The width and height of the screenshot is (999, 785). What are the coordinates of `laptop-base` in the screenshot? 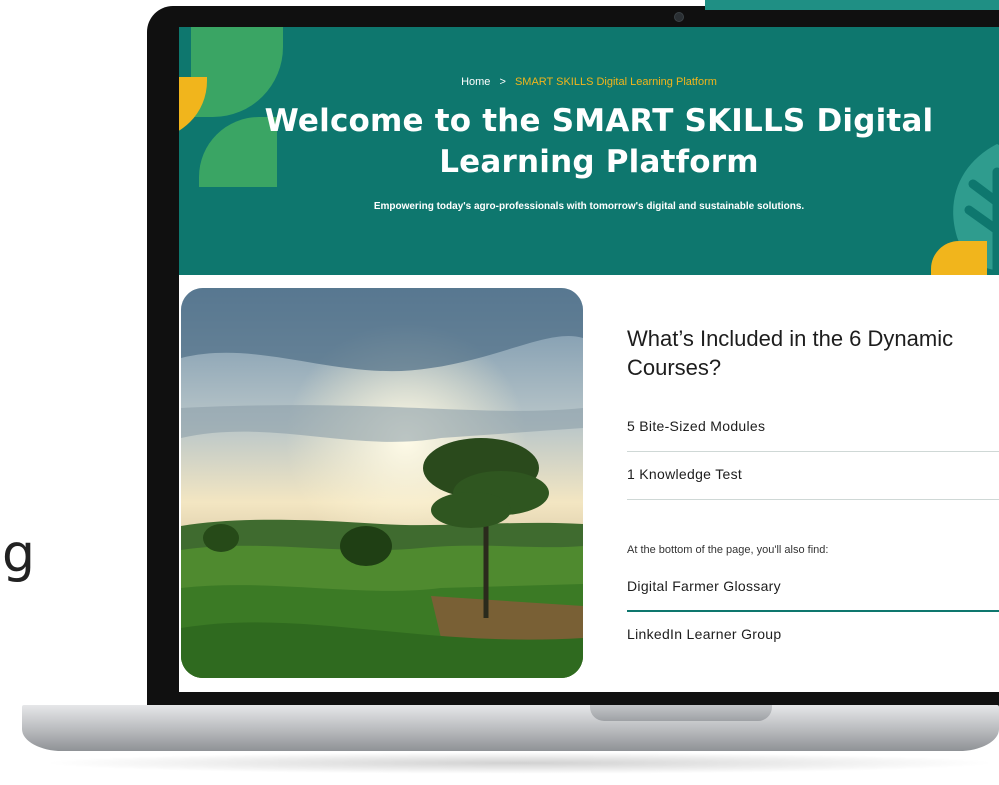 It's located at (510, 728).